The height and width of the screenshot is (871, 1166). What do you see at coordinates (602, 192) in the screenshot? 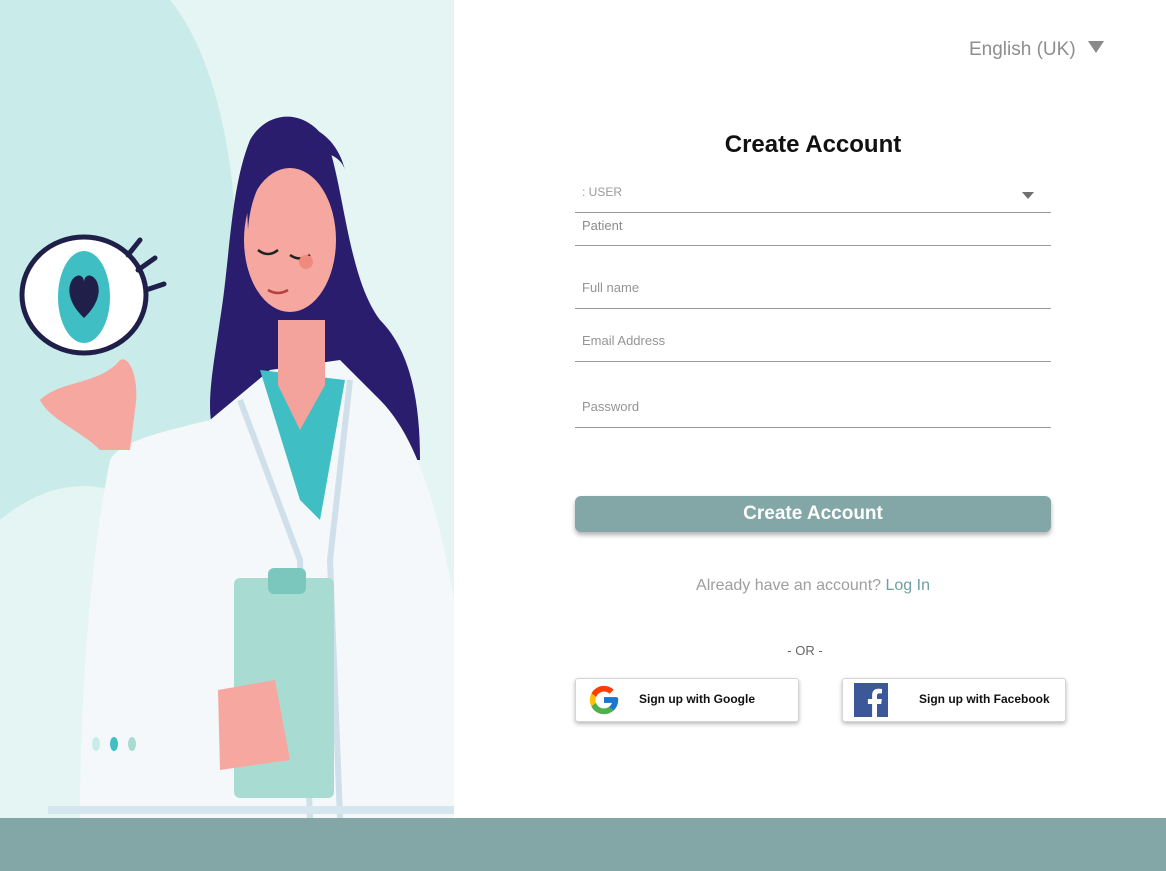
I see `role-label: : USER` at bounding box center [602, 192].